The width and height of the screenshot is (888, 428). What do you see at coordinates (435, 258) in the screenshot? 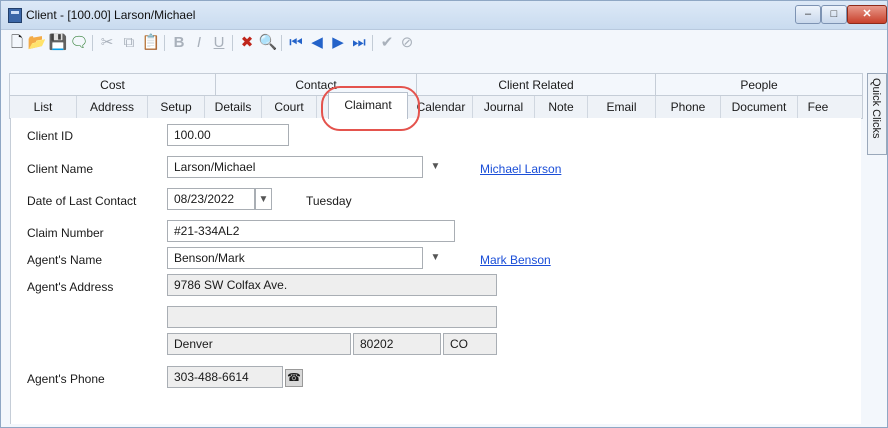
I see `agent-name-dropdown: ▼` at bounding box center [435, 258].